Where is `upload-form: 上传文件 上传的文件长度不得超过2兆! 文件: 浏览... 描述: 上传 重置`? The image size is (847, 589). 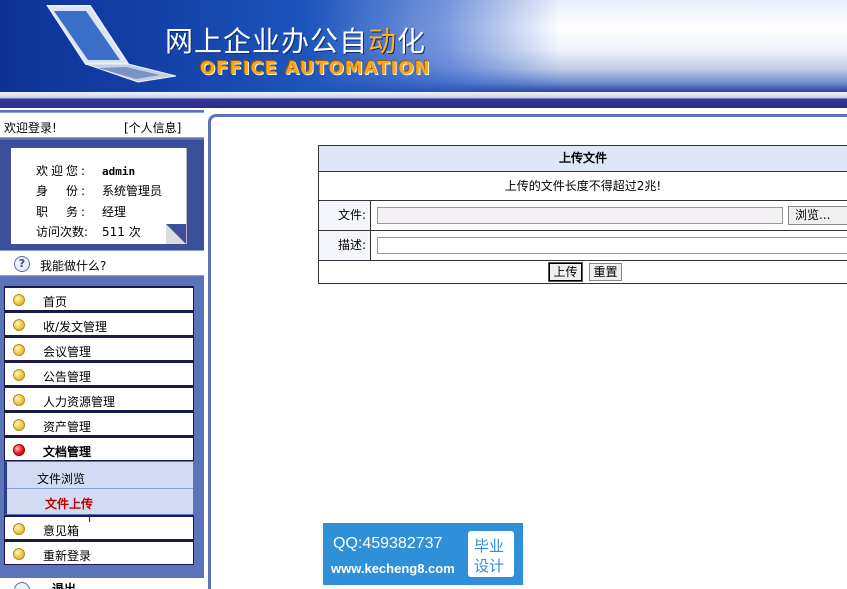
upload-form: 上传文件 上传的文件长度不得超过2兆! 文件: 浏览... 描述: 上传 重置 is located at coordinates (582, 214).